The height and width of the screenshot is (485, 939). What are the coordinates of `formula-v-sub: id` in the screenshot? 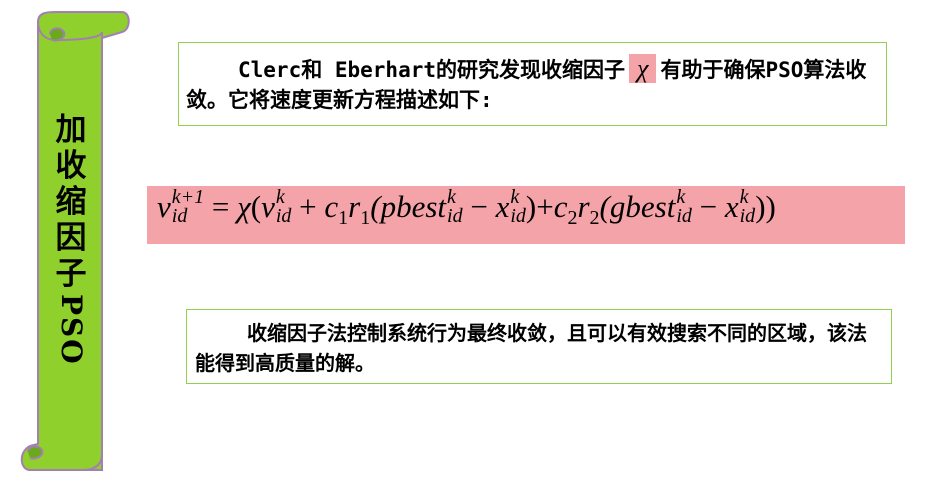 It's located at (283, 215).